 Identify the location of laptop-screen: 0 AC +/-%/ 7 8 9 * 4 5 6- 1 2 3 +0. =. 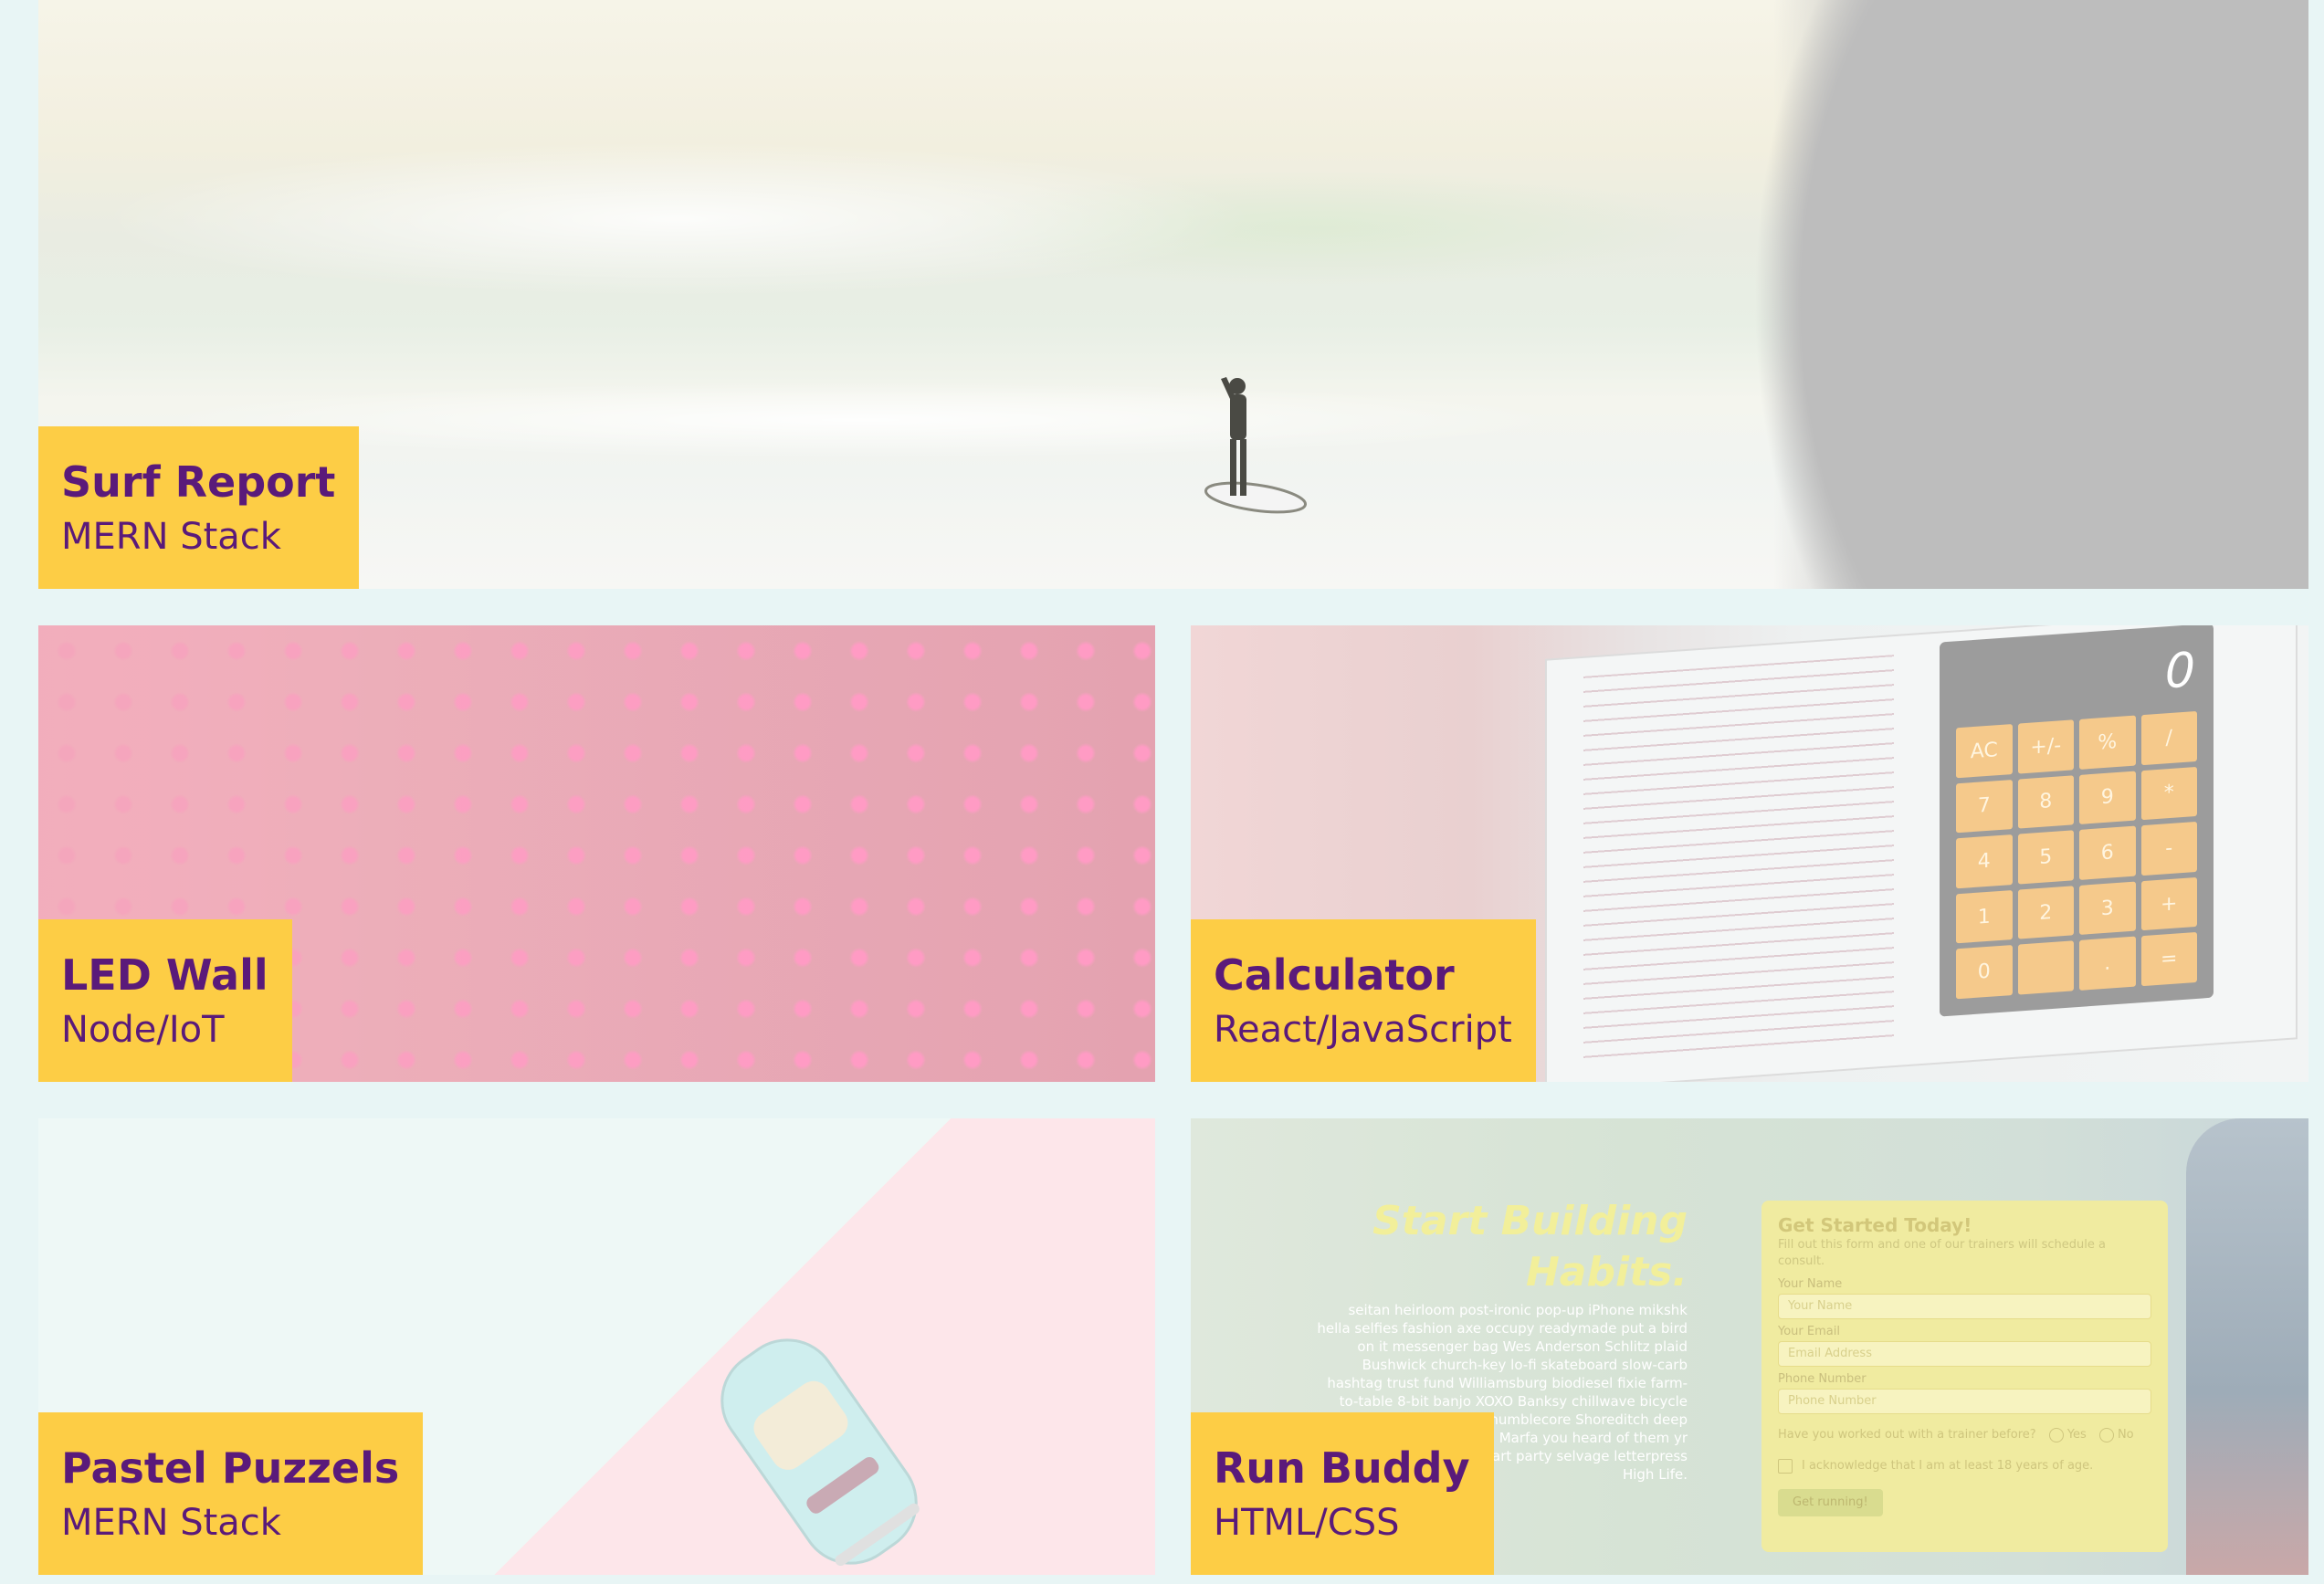
(1921, 853).